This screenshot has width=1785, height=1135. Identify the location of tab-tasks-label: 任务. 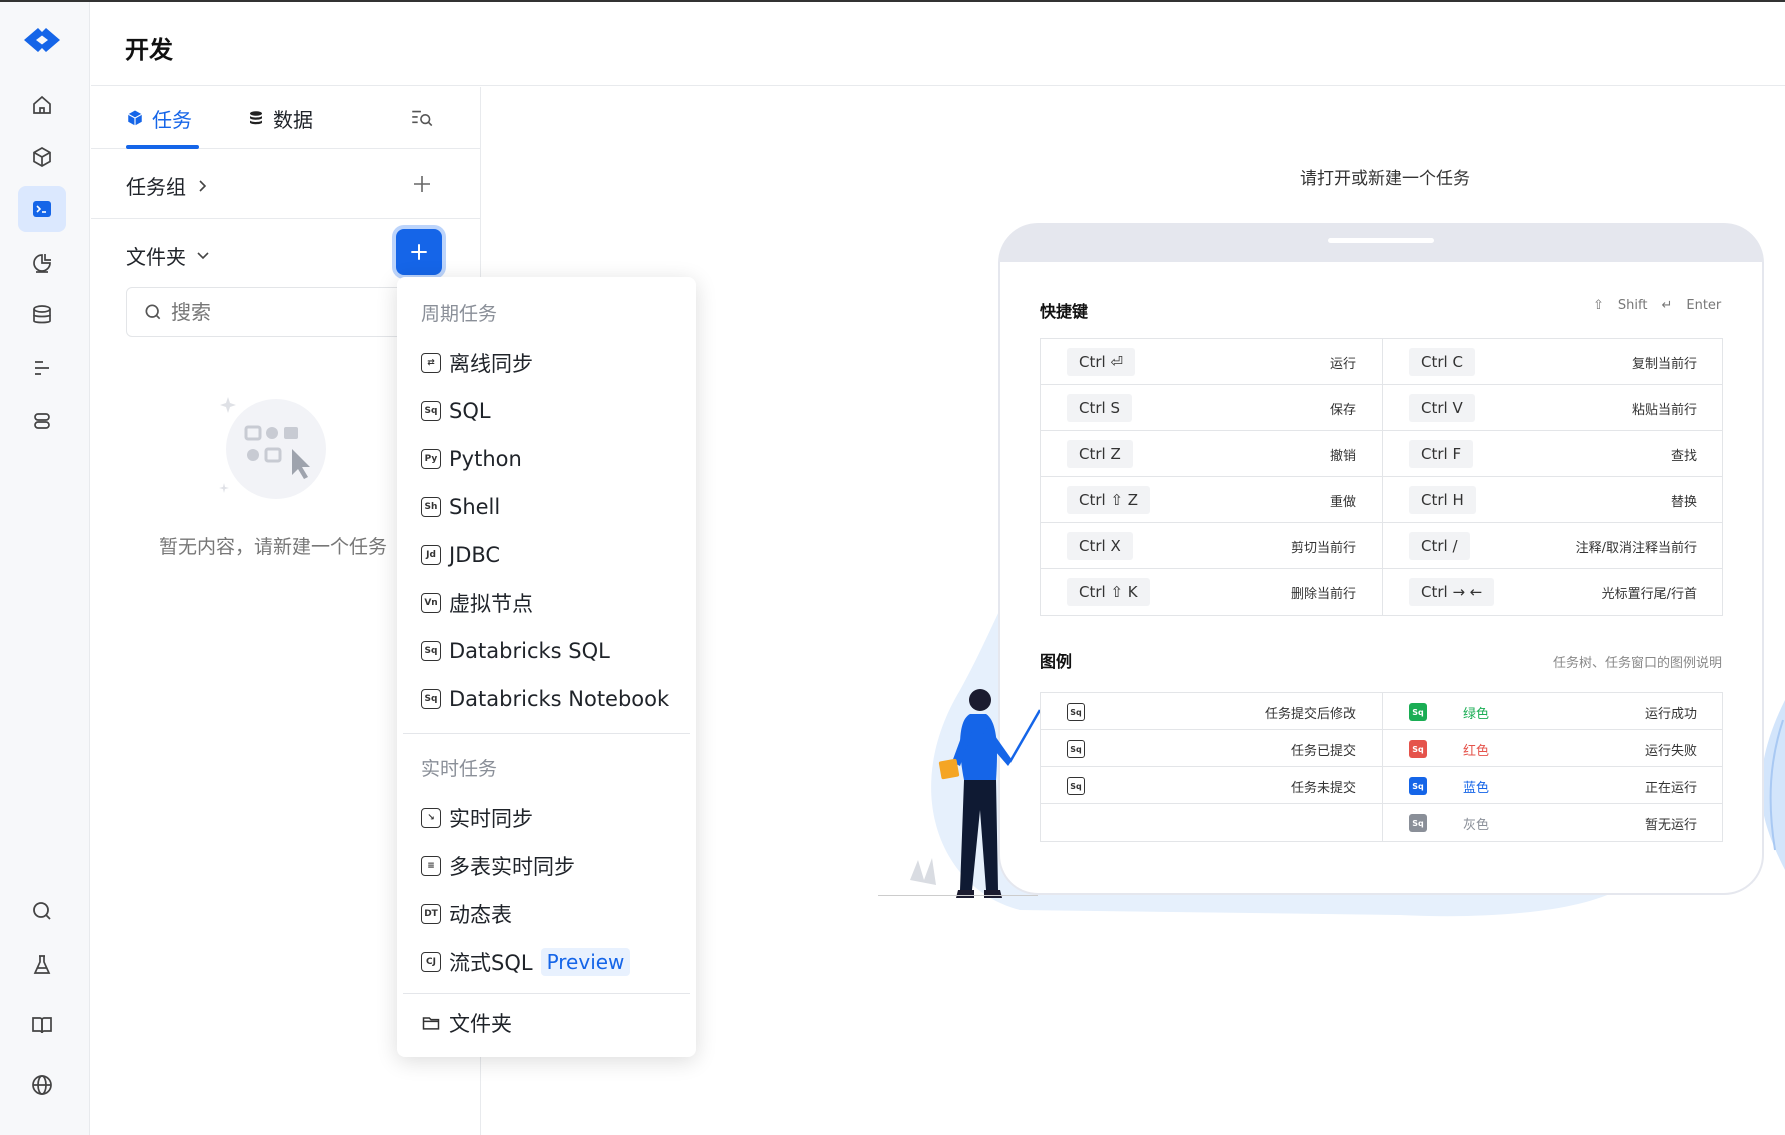
(172, 119).